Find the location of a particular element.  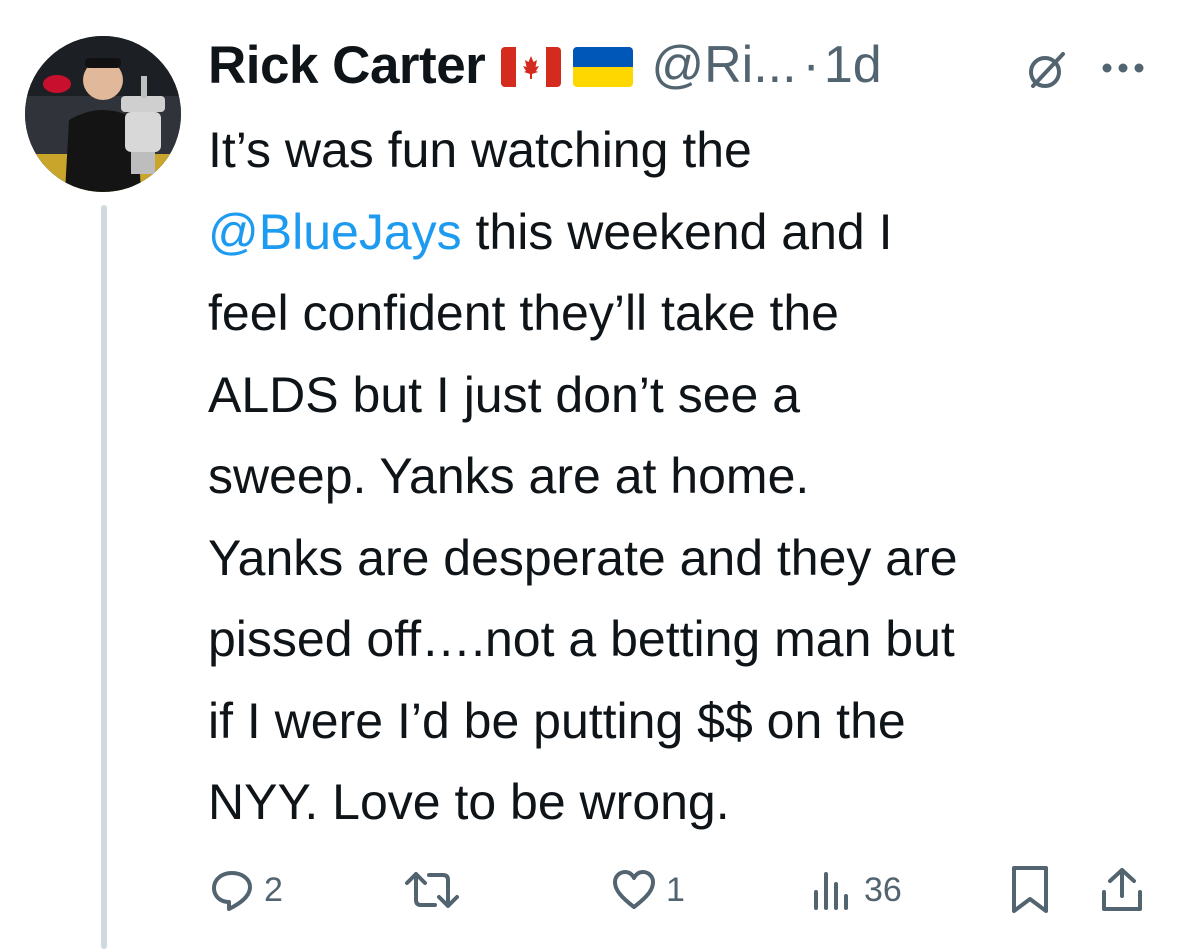

share-icon is located at coordinates (1122, 889).